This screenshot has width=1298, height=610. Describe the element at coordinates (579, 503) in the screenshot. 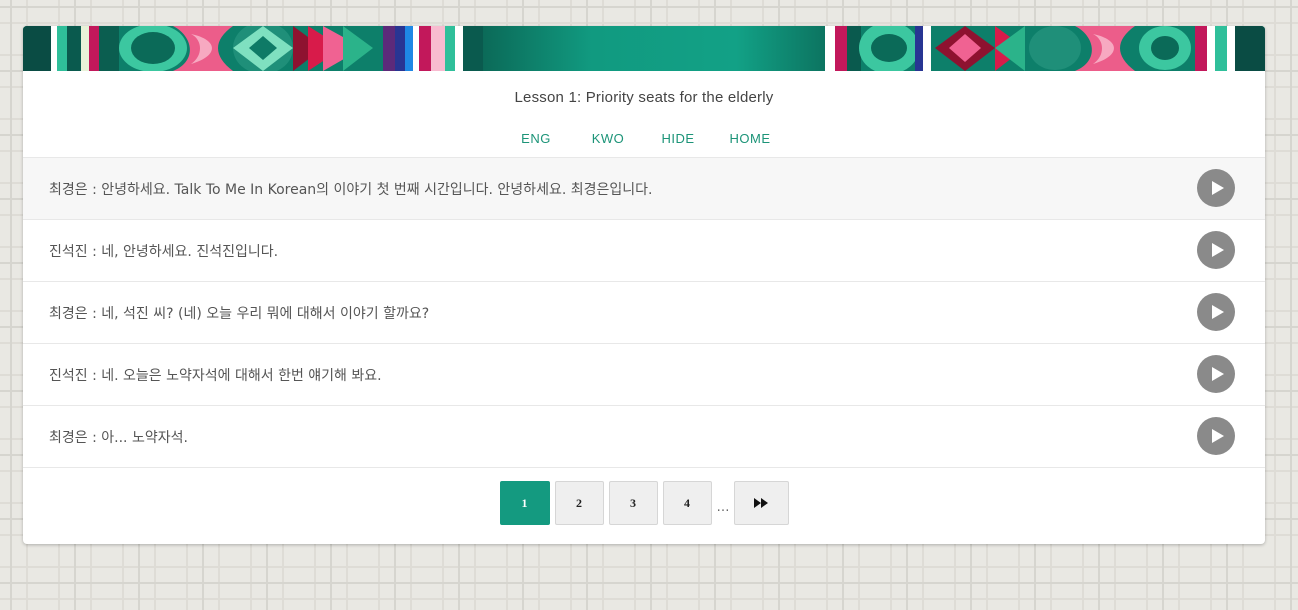

I see `page-2-button: 2` at that location.